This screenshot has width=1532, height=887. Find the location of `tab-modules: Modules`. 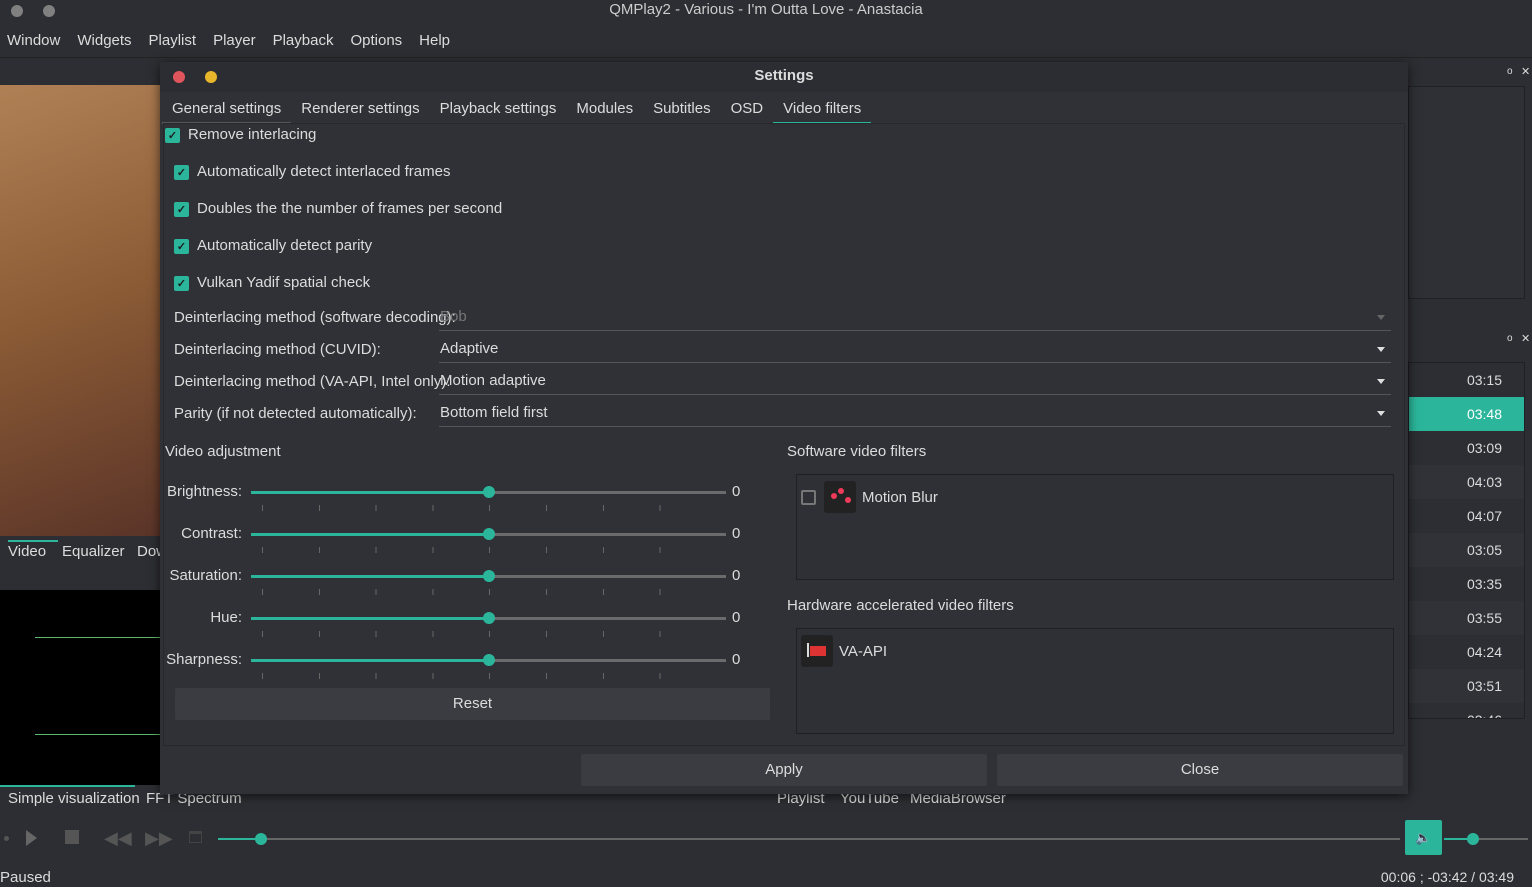

tab-modules: Modules is located at coordinates (604, 110).